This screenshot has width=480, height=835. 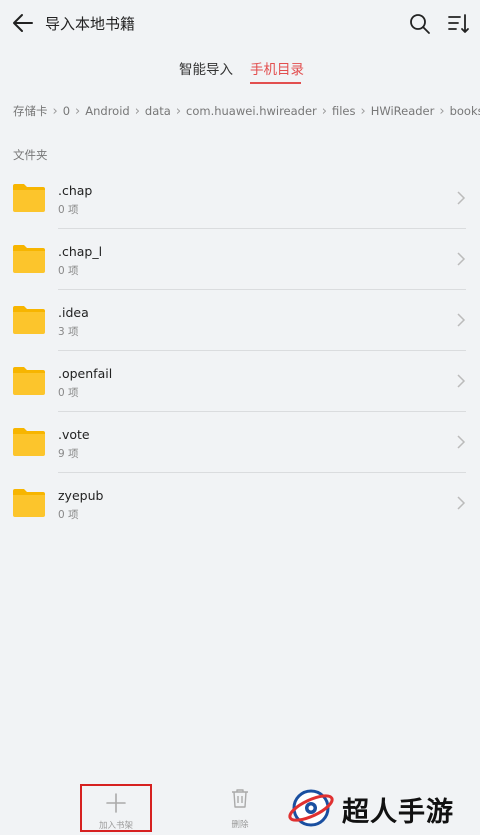 I want to click on folder-row: .idea 3 项, so click(x=240, y=320).